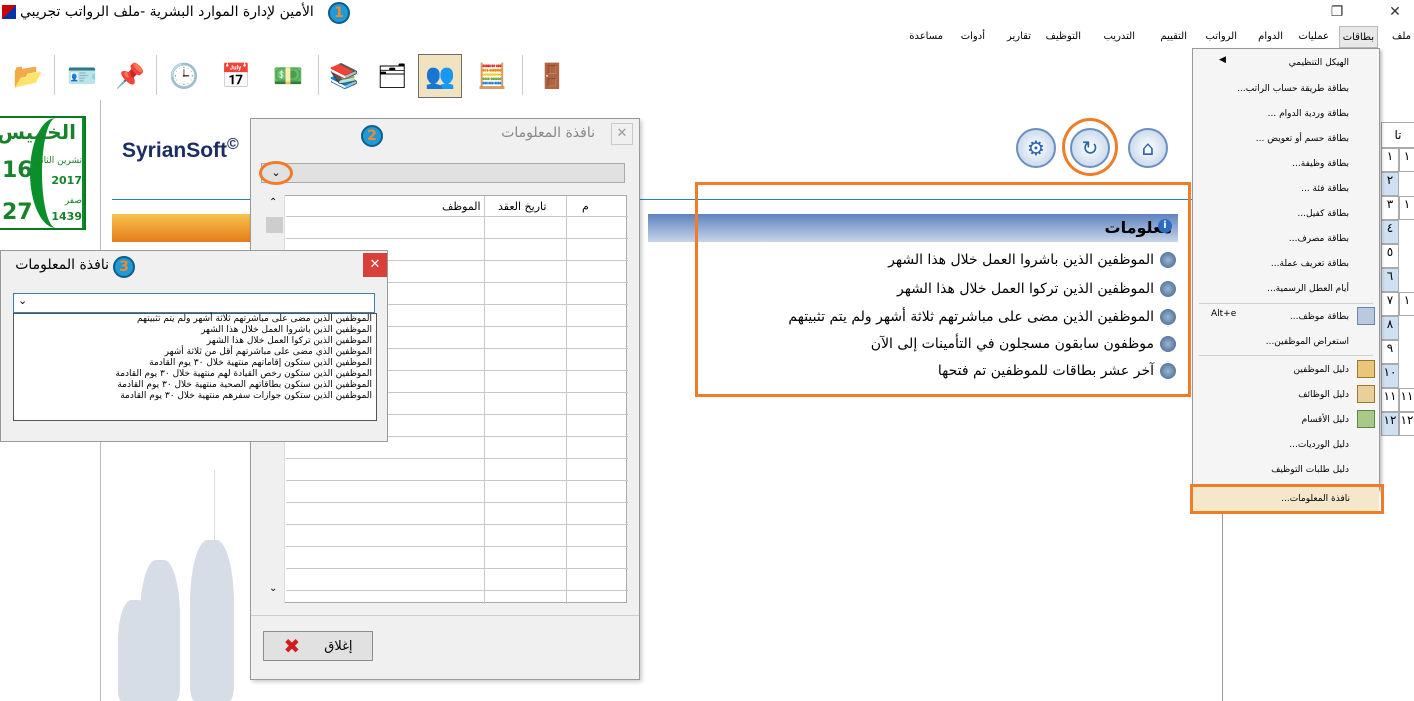  What do you see at coordinates (1337, 12) in the screenshot?
I see `restore-button: ❐` at bounding box center [1337, 12].